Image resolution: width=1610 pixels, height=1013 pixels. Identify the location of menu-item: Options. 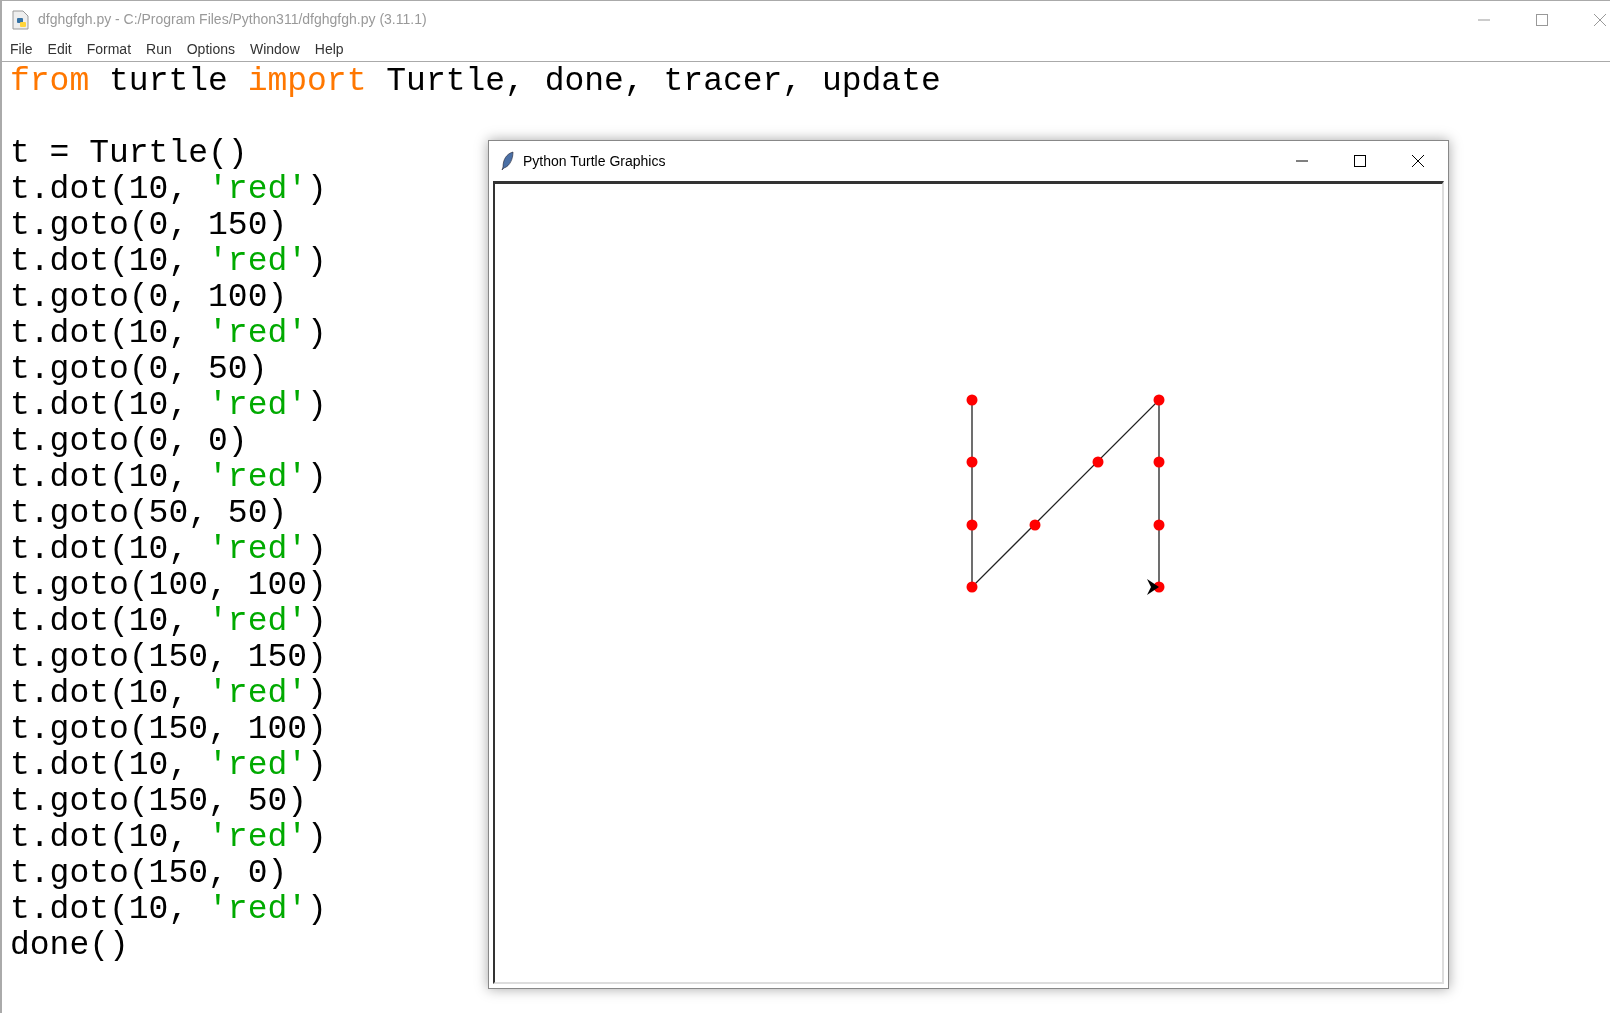
(210, 49).